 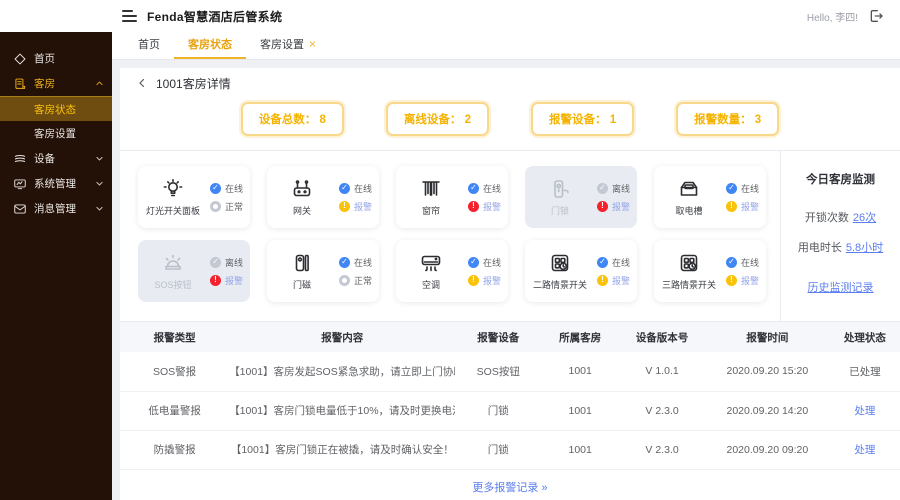 I want to click on table-header-1: 报警内容, so click(x=342, y=337).